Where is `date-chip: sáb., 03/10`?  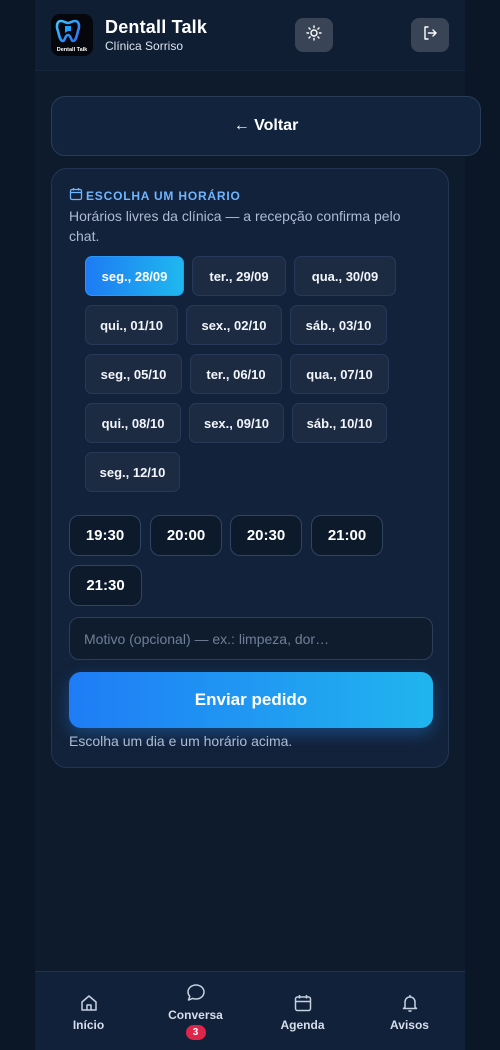 date-chip: sáb., 03/10 is located at coordinates (338, 325).